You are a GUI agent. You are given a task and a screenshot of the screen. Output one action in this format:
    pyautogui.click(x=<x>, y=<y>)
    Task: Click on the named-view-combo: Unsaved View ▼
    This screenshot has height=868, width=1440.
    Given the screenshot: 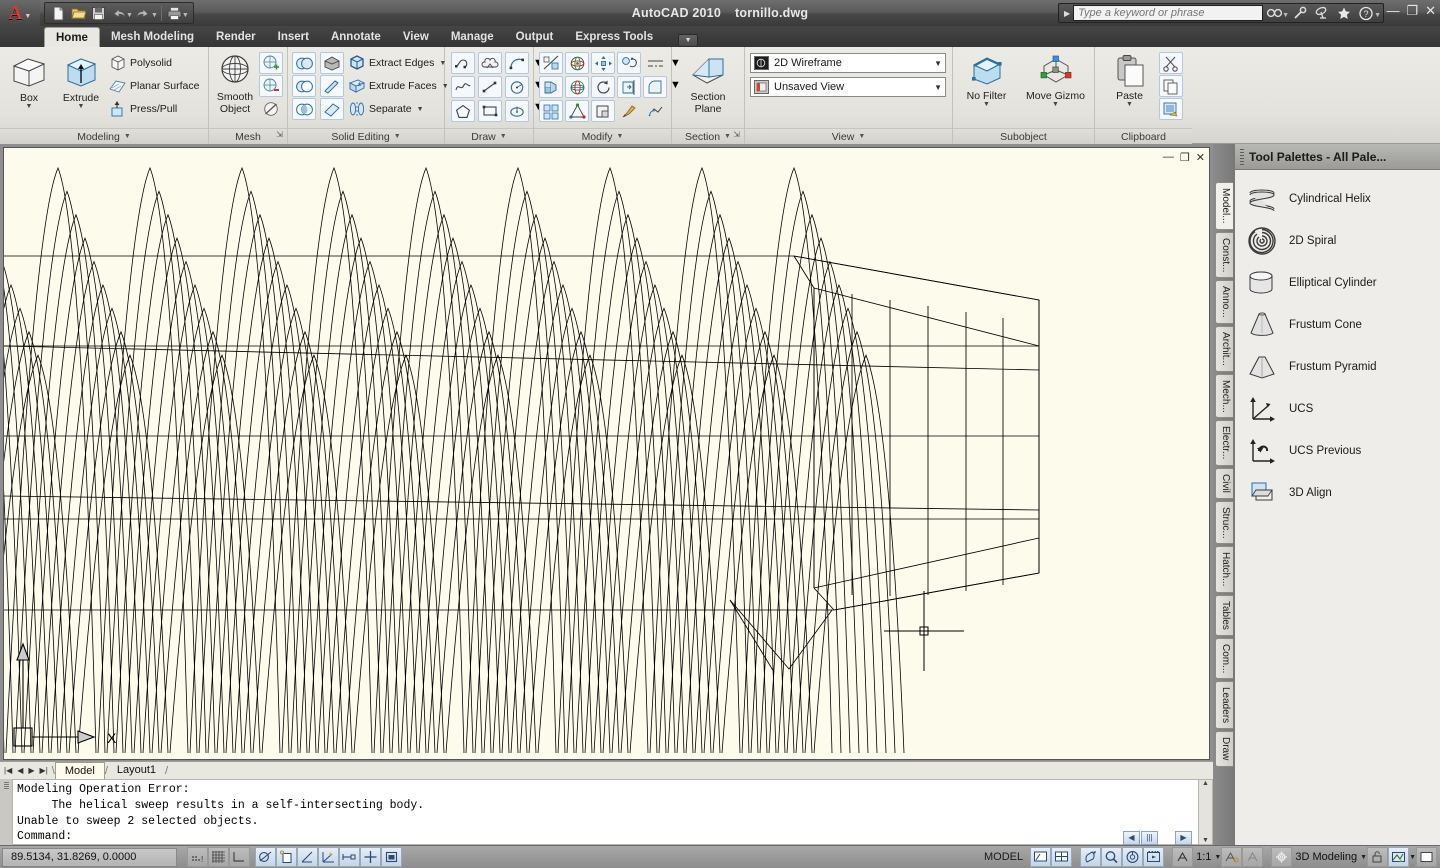 What is the action you would take?
    pyautogui.click(x=848, y=87)
    